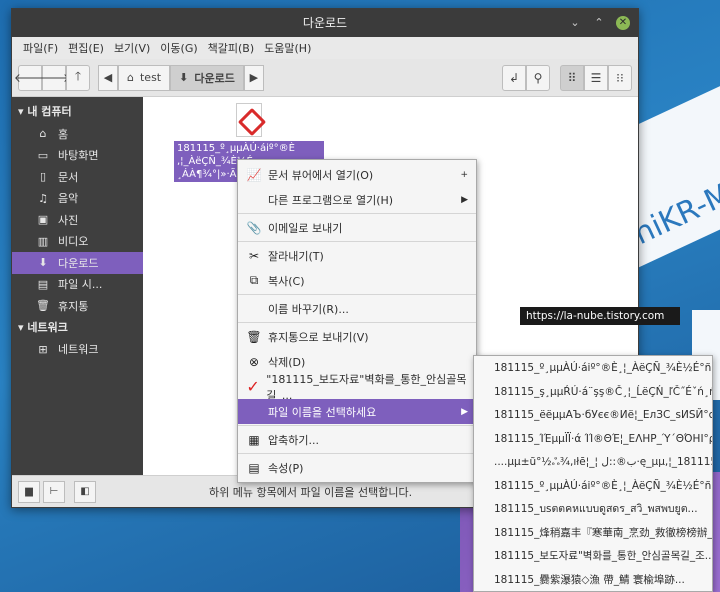  Describe the element at coordinates (78, 77) in the screenshot. I see `up-button: 🡑` at that location.